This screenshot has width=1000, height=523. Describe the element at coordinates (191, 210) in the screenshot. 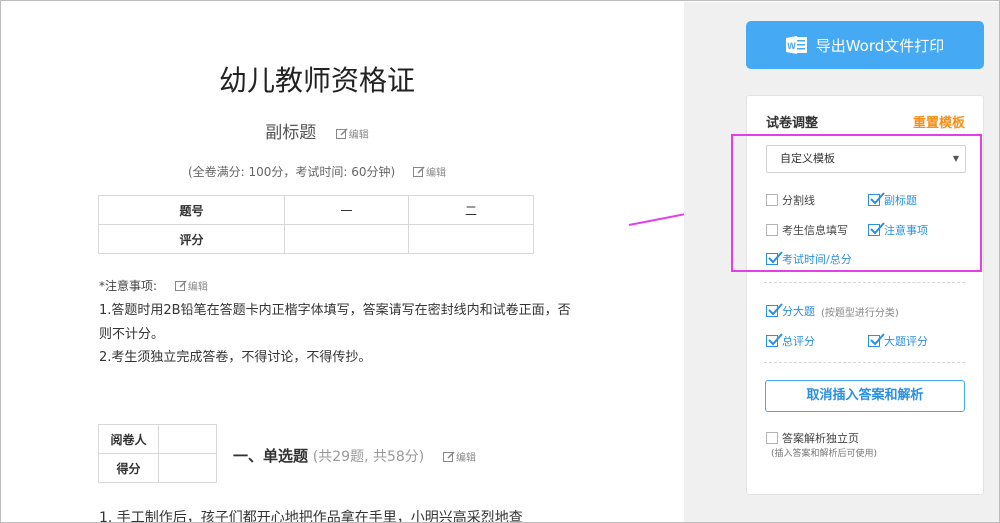

I see `question-number-header: 题号` at that location.